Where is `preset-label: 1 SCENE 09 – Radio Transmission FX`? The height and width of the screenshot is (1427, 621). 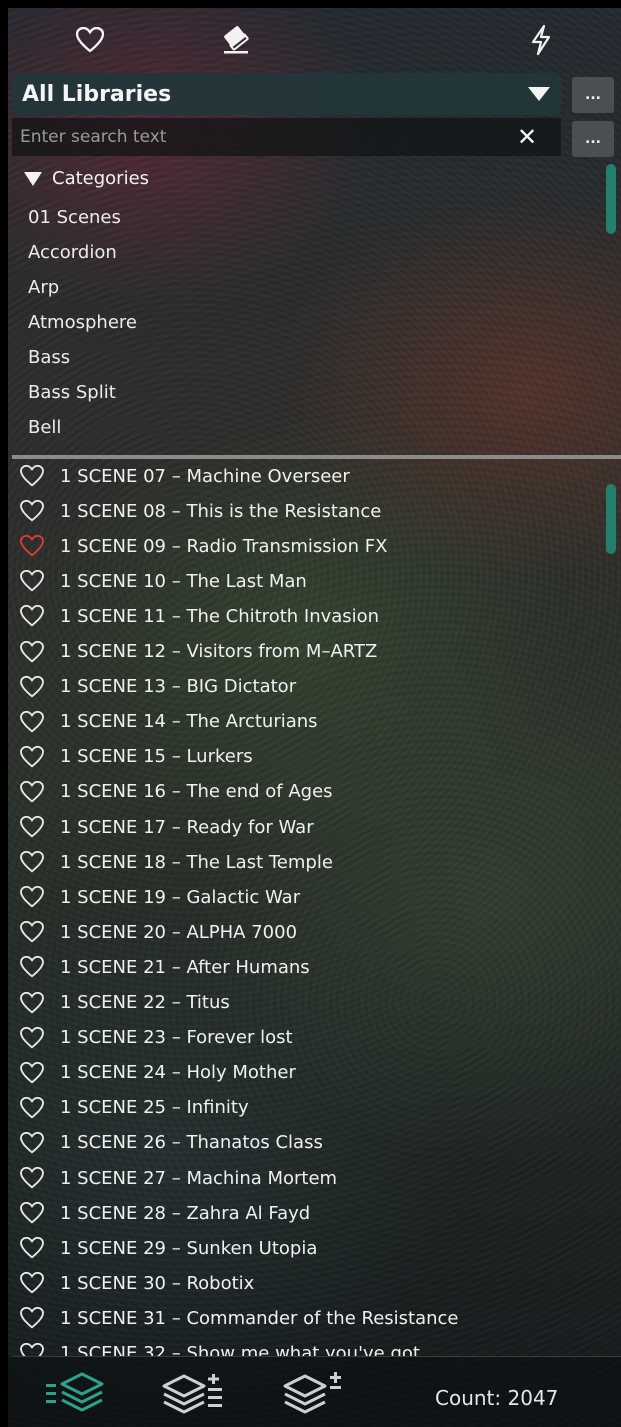 preset-label: 1 SCENE 09 – Radio Transmission FX is located at coordinates (224, 546).